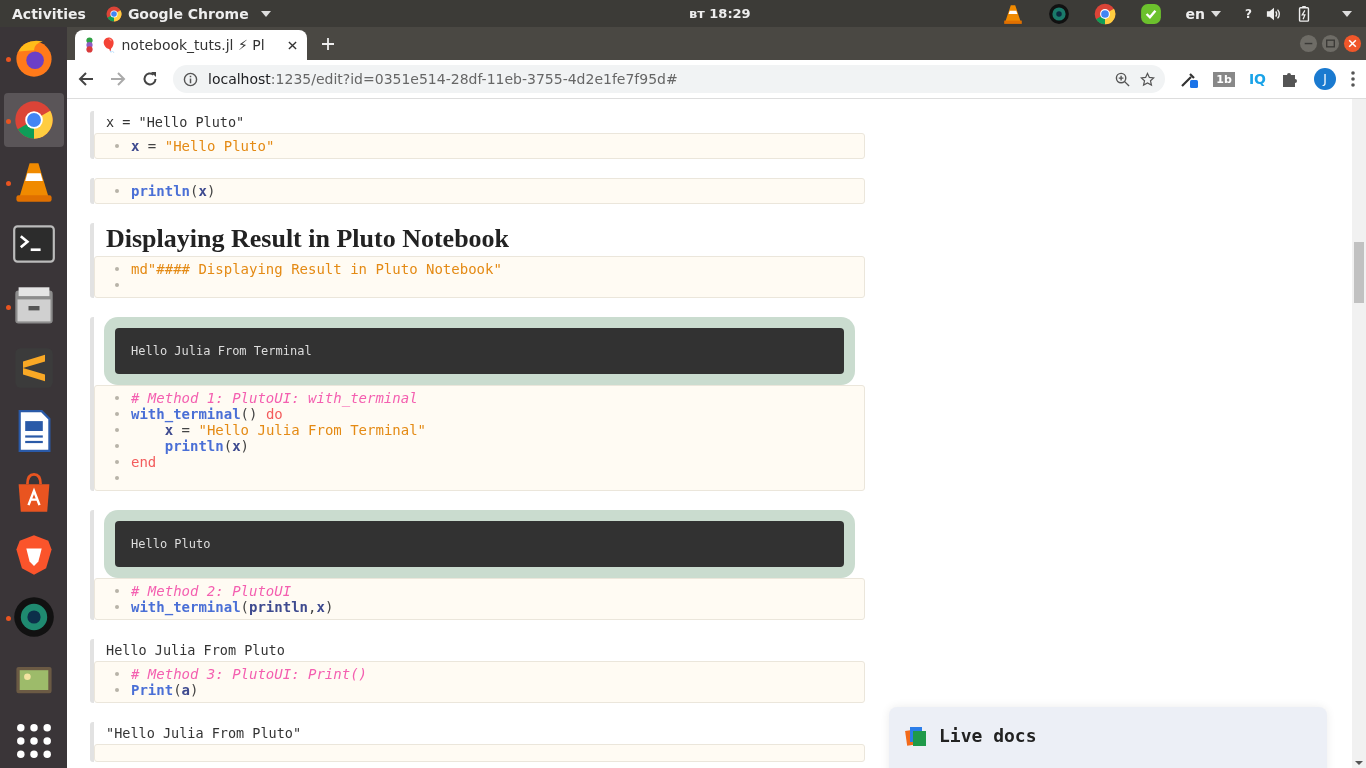 This screenshot has width=1366, height=768. I want to click on code-line: end, so click(144, 462).